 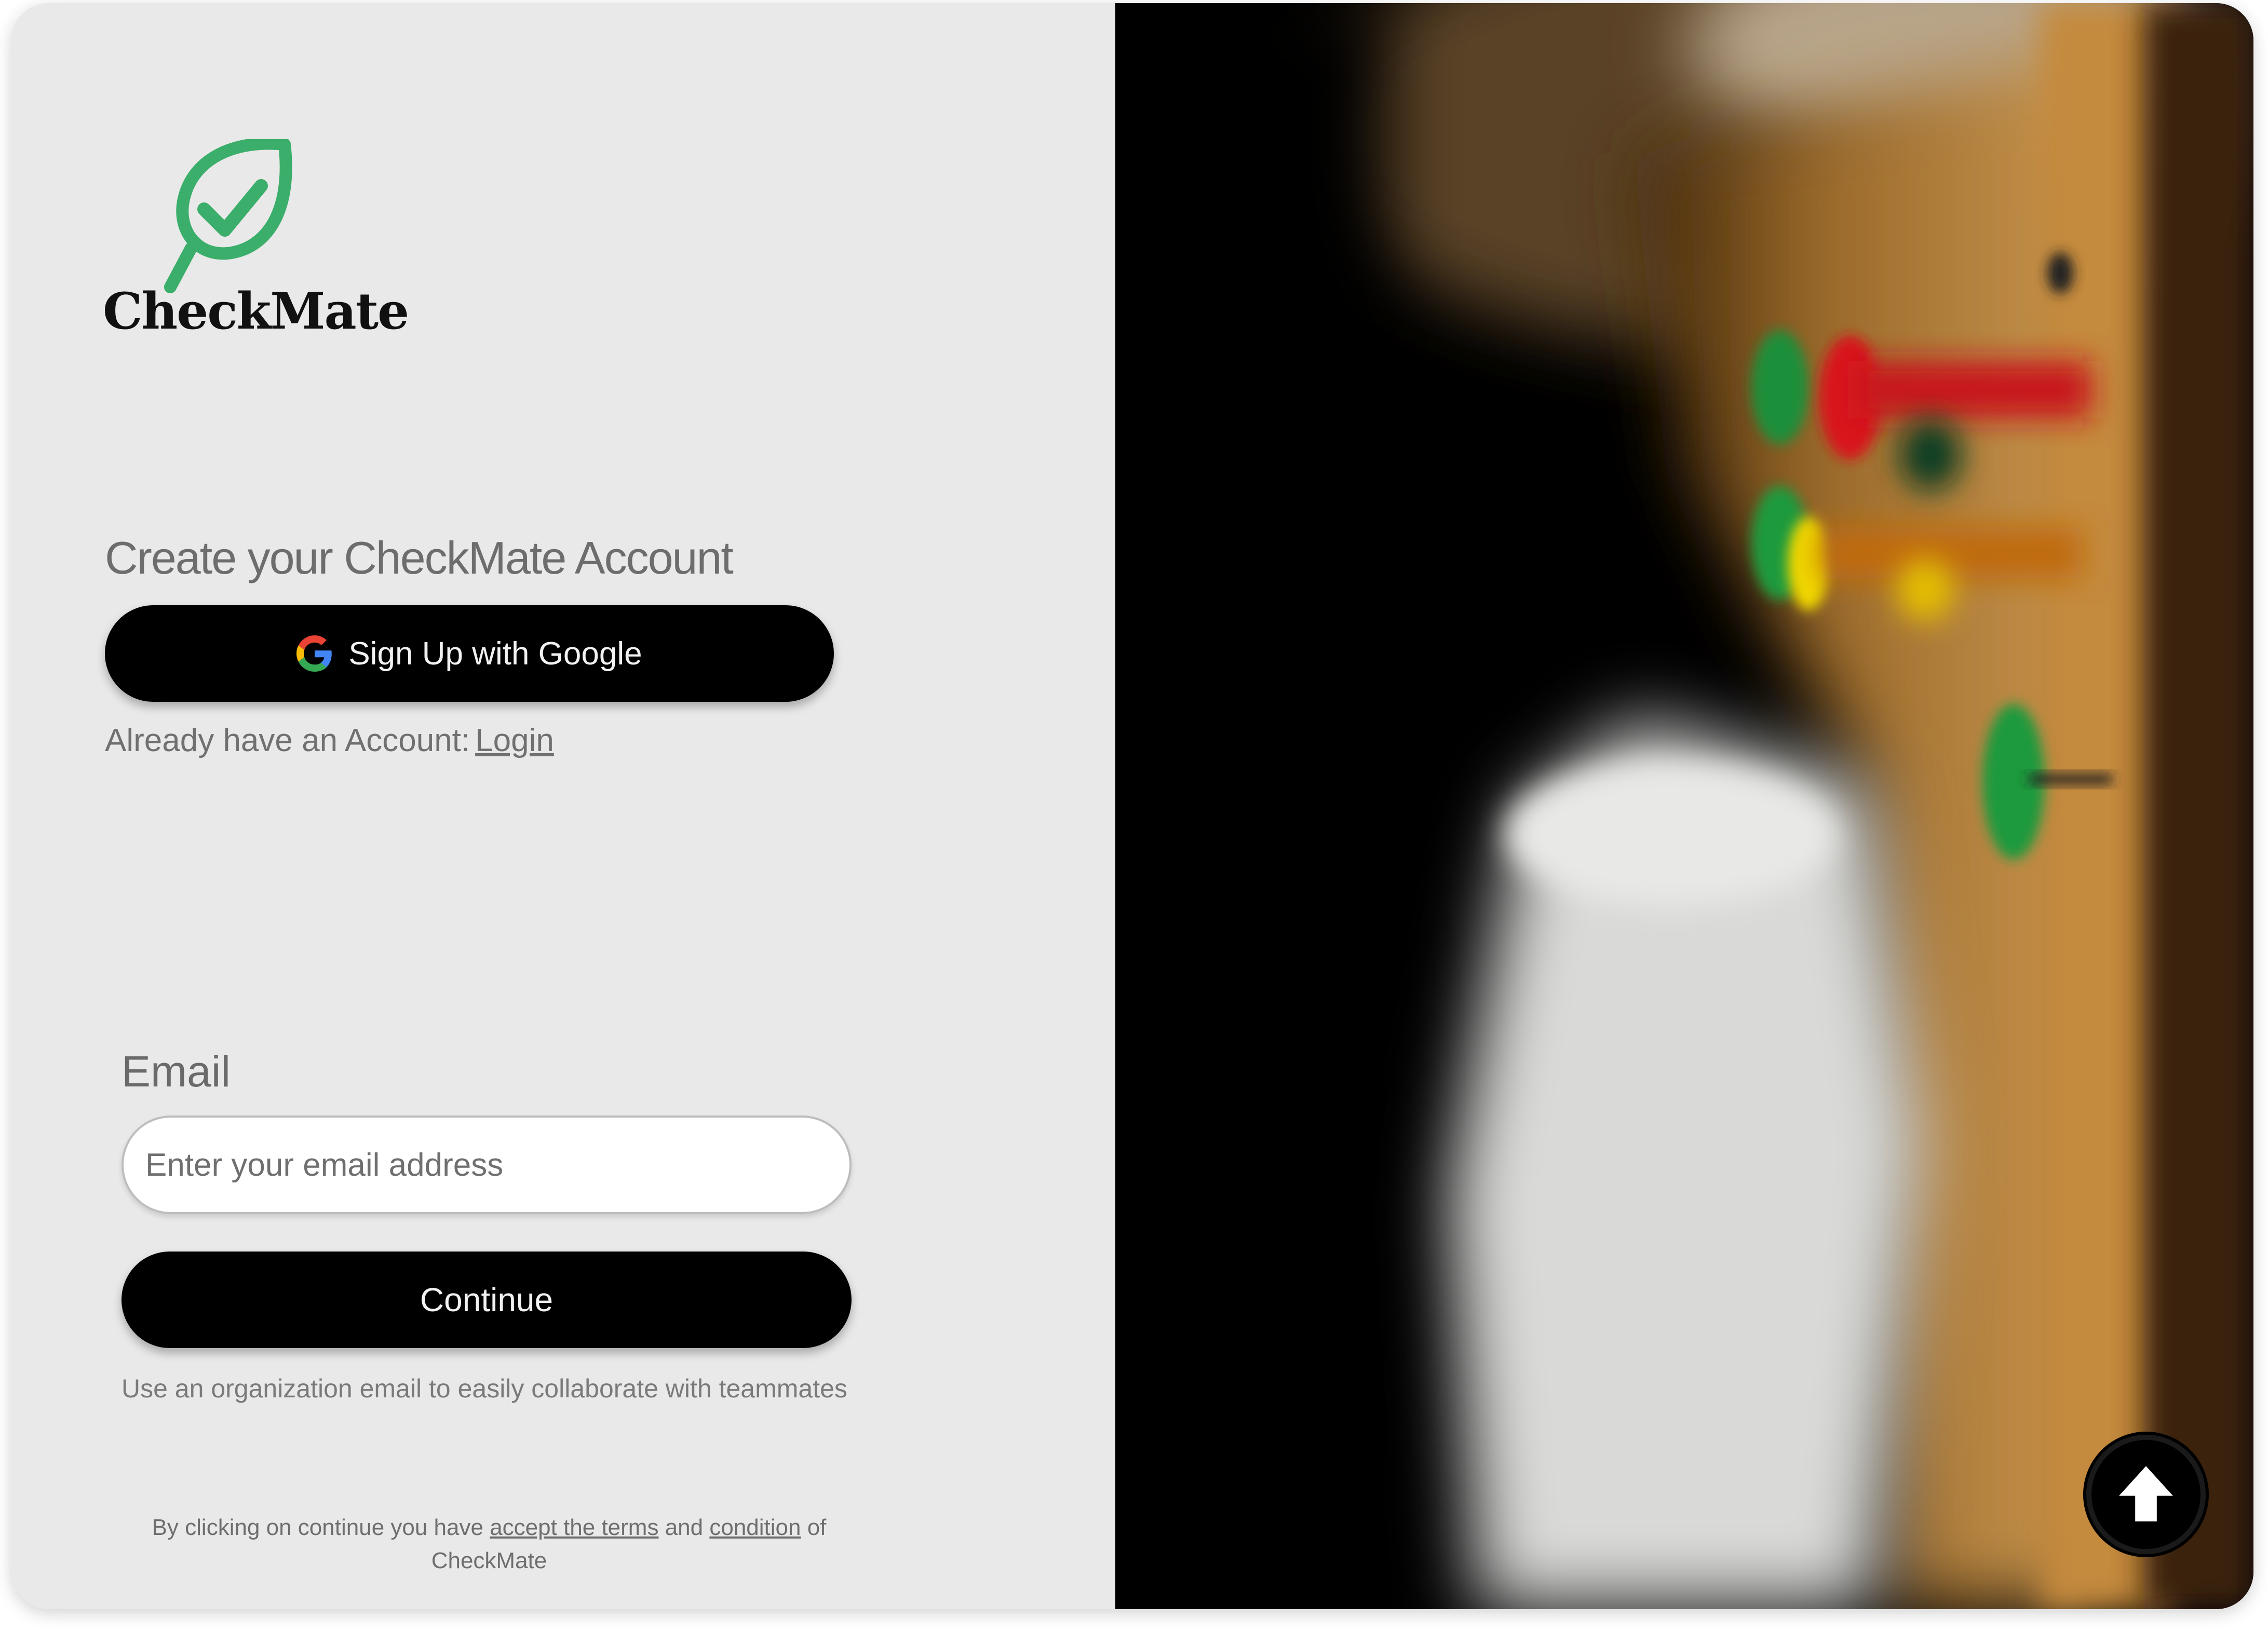 I want to click on condition-link: condition, so click(x=755, y=1527).